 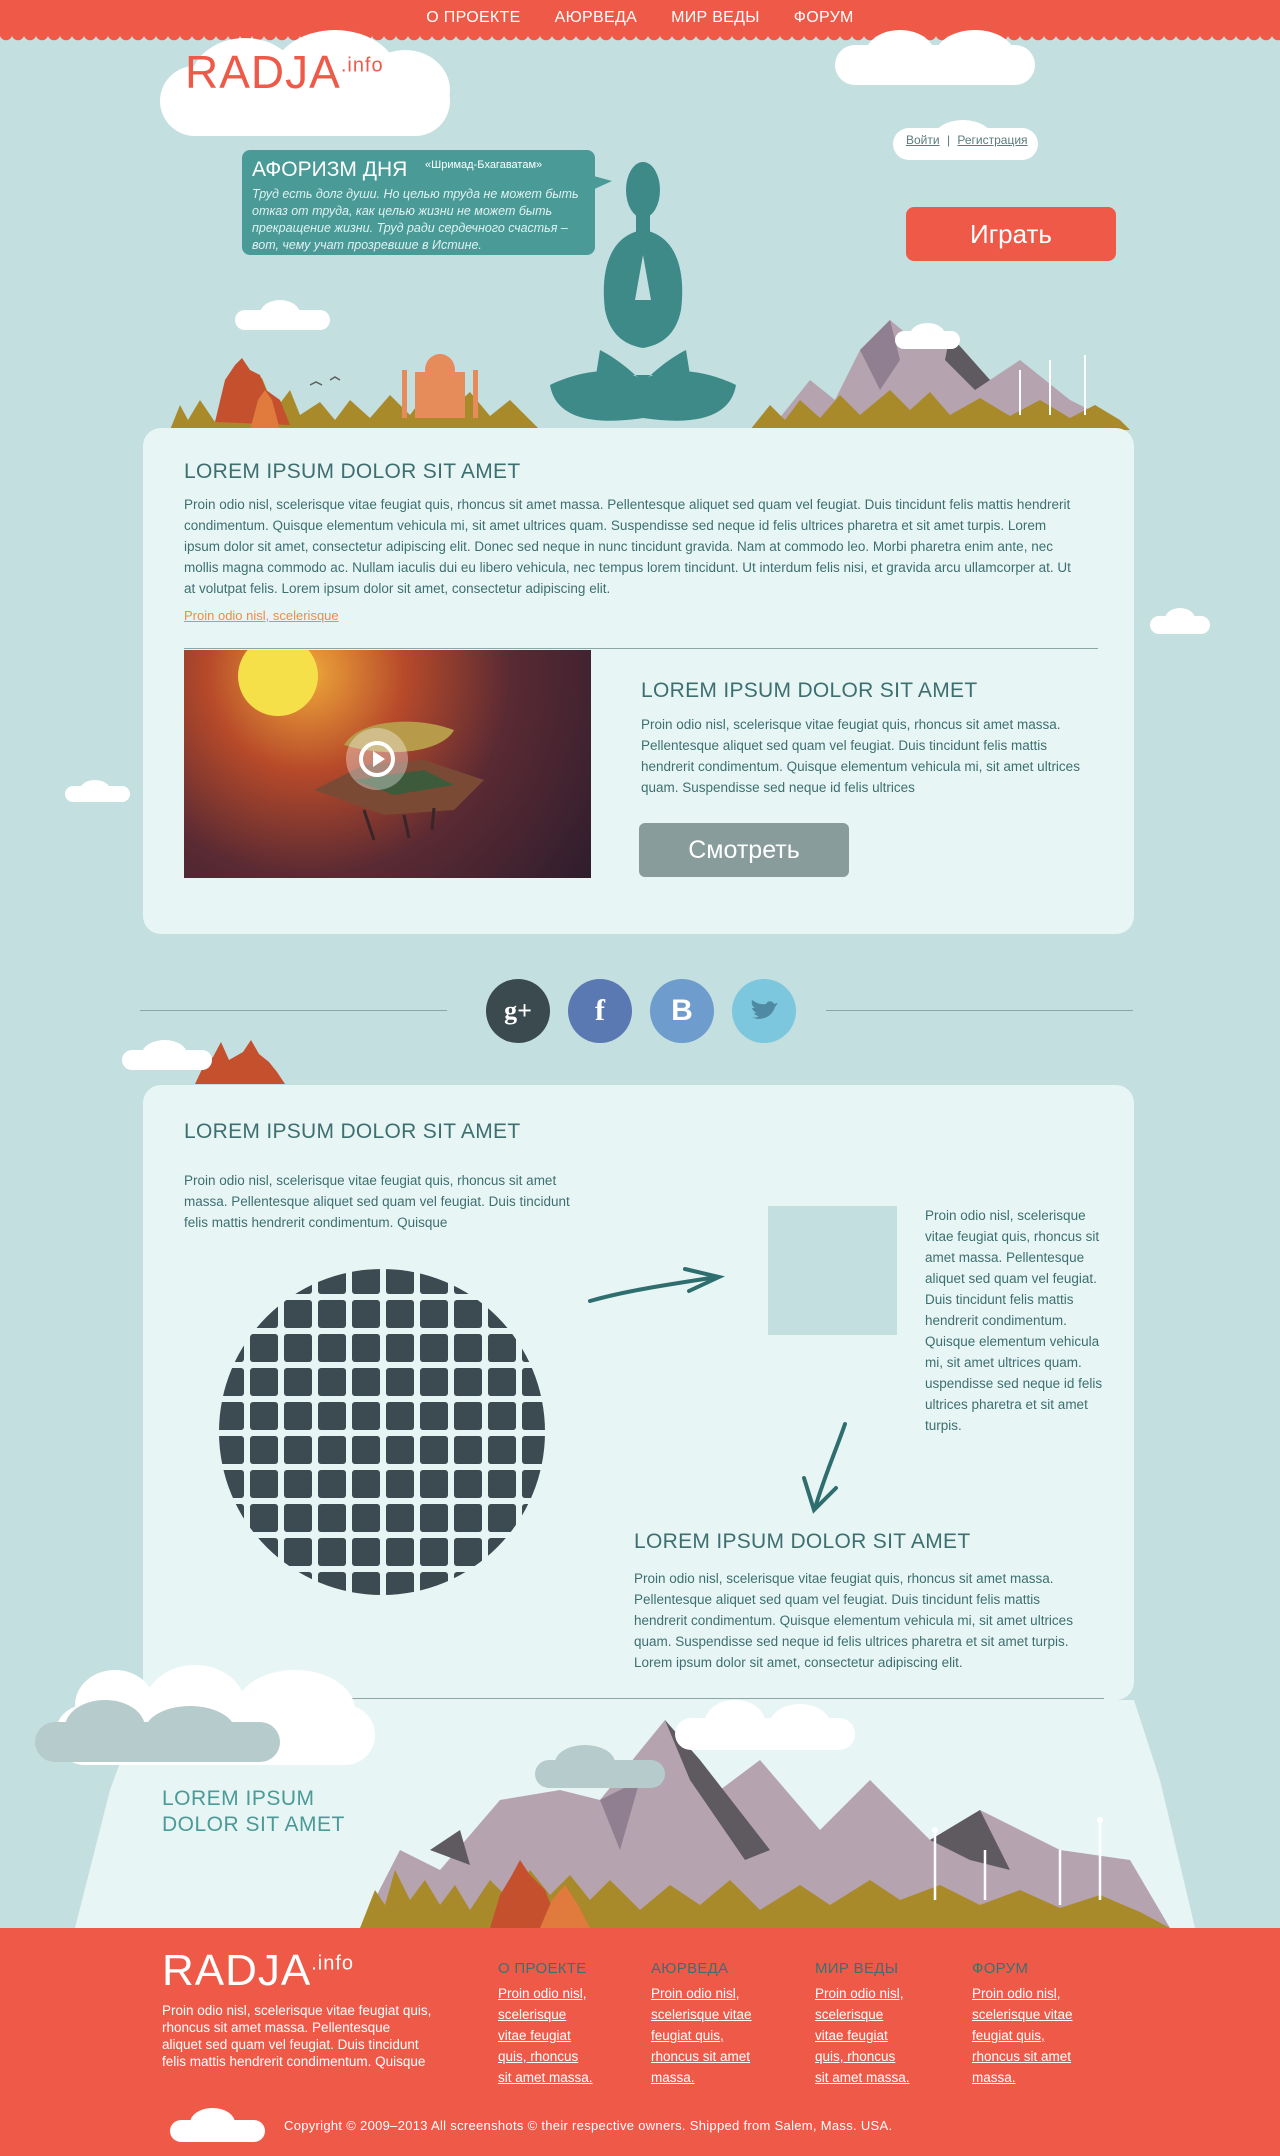 What do you see at coordinates (764, 1011) in the screenshot?
I see `twitter-icon` at bounding box center [764, 1011].